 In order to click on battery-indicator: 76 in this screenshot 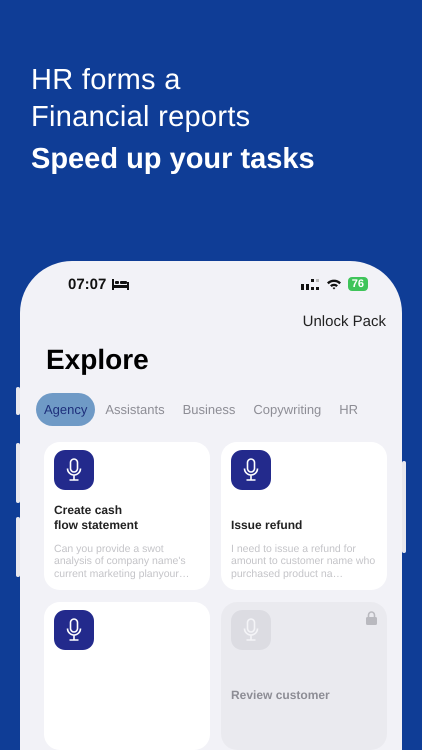, I will do `click(358, 284)`.